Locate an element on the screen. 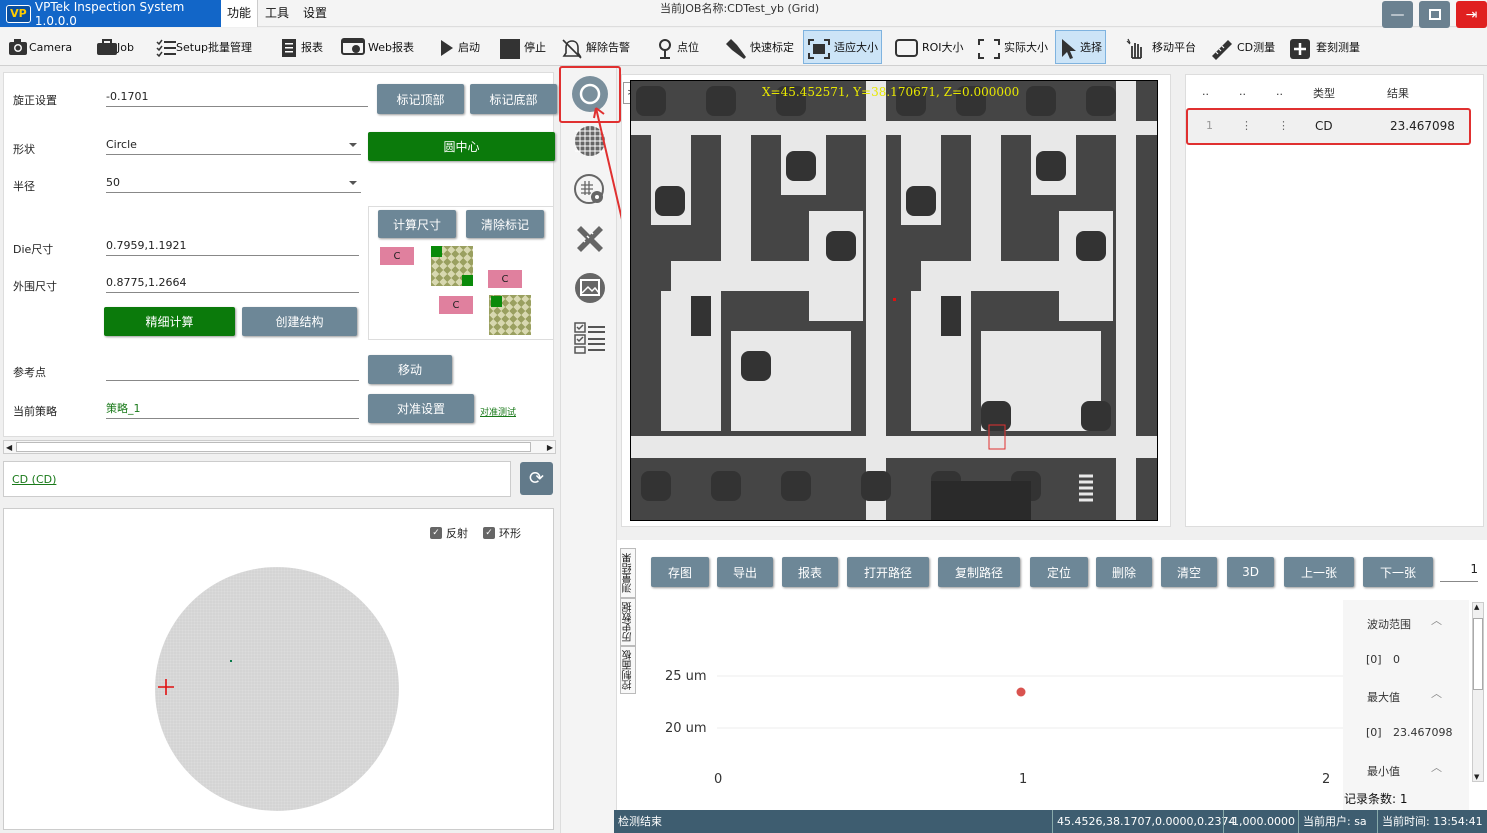  calc-size-button: 计算尺寸 is located at coordinates (417, 224).